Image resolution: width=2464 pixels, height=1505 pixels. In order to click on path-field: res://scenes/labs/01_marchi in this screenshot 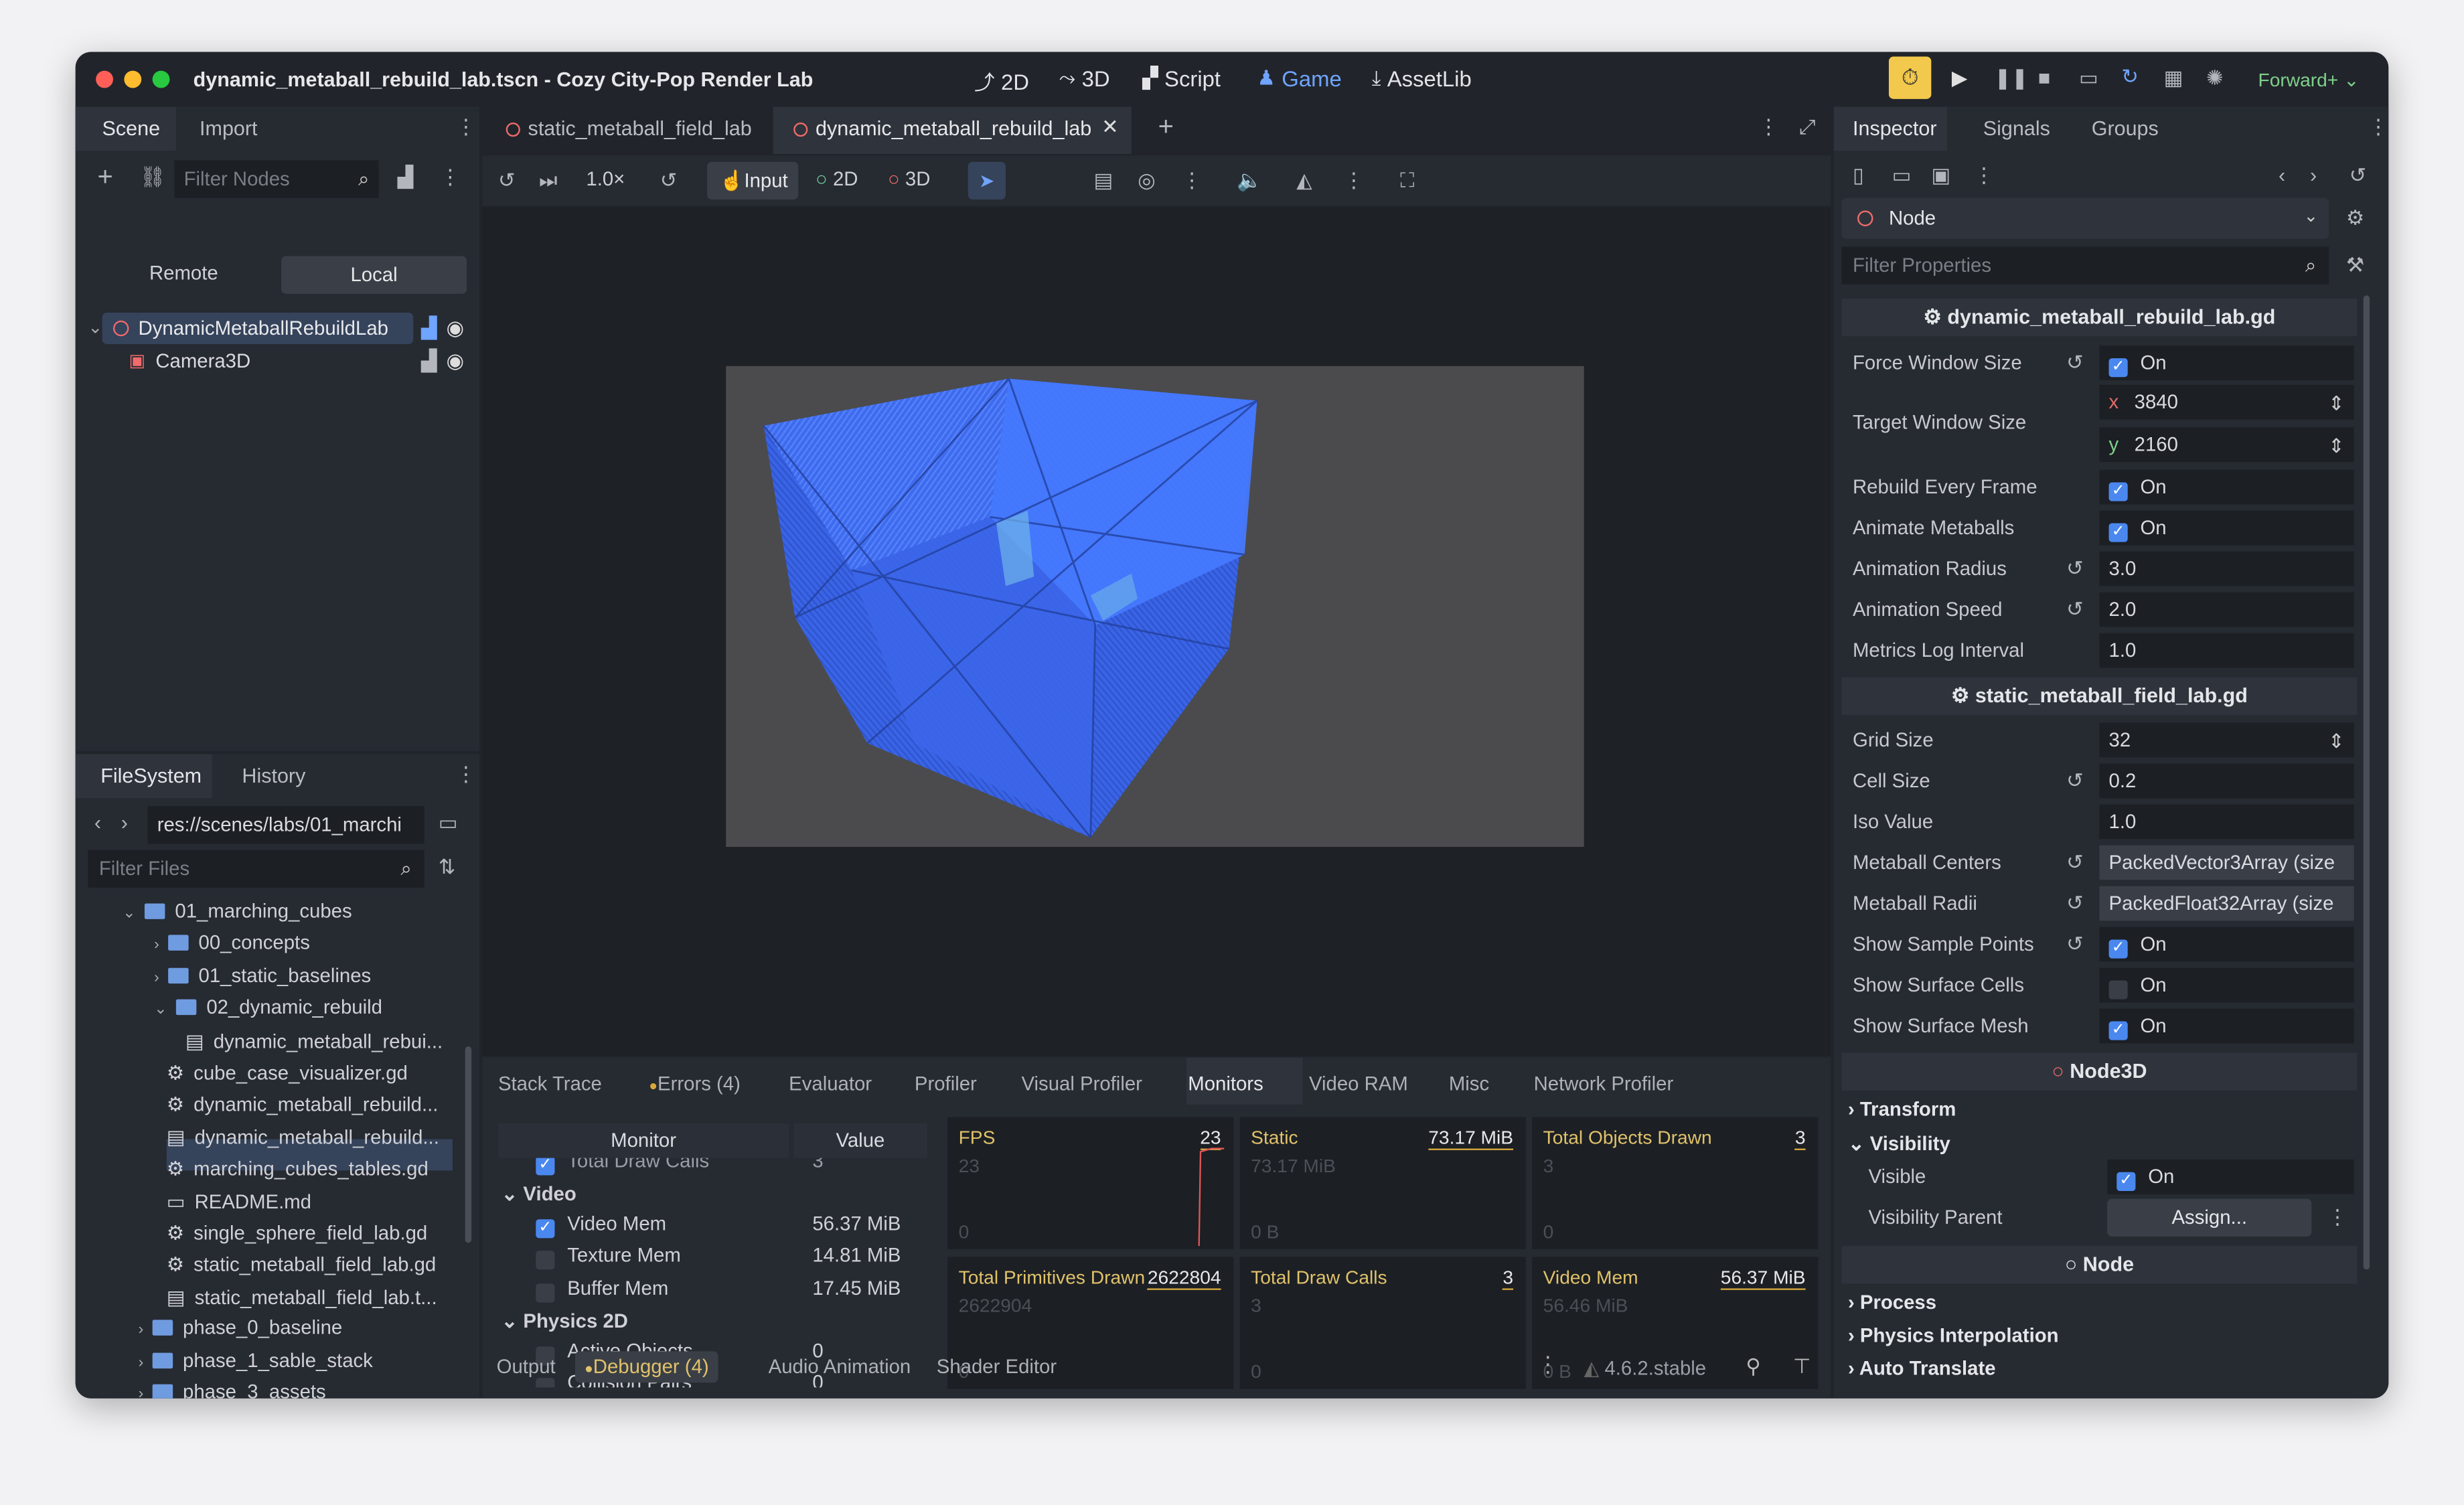, I will do `click(286, 824)`.